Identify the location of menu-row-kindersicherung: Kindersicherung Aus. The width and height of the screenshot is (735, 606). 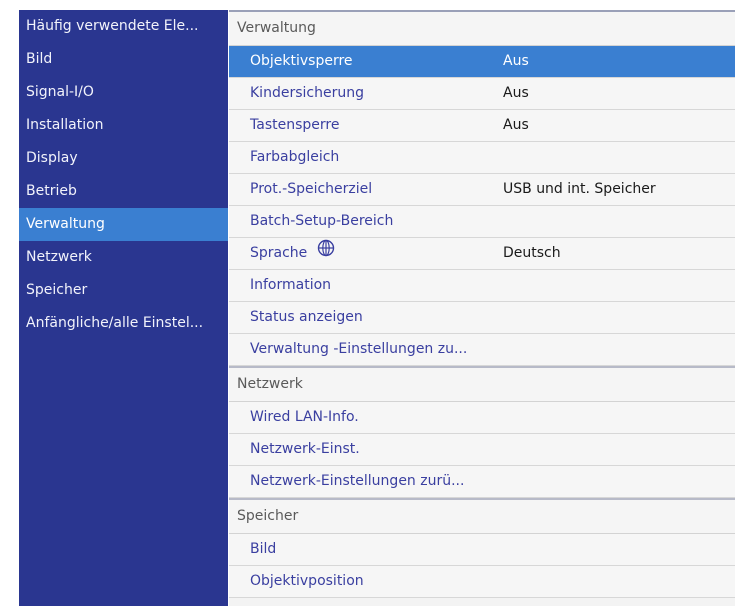
(482, 94).